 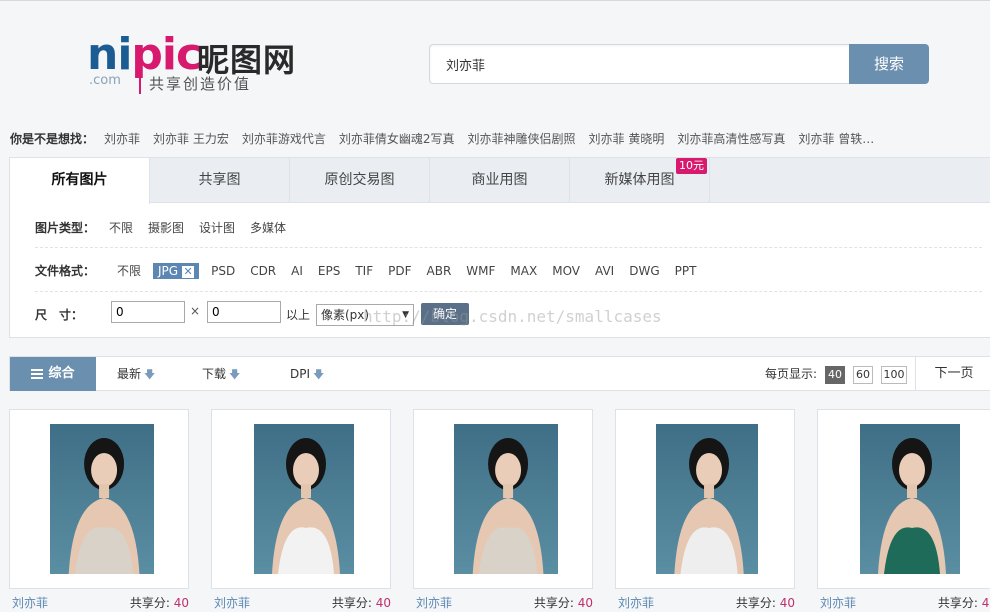 What do you see at coordinates (223, 271) in the screenshot?
I see `format-option: PSD` at bounding box center [223, 271].